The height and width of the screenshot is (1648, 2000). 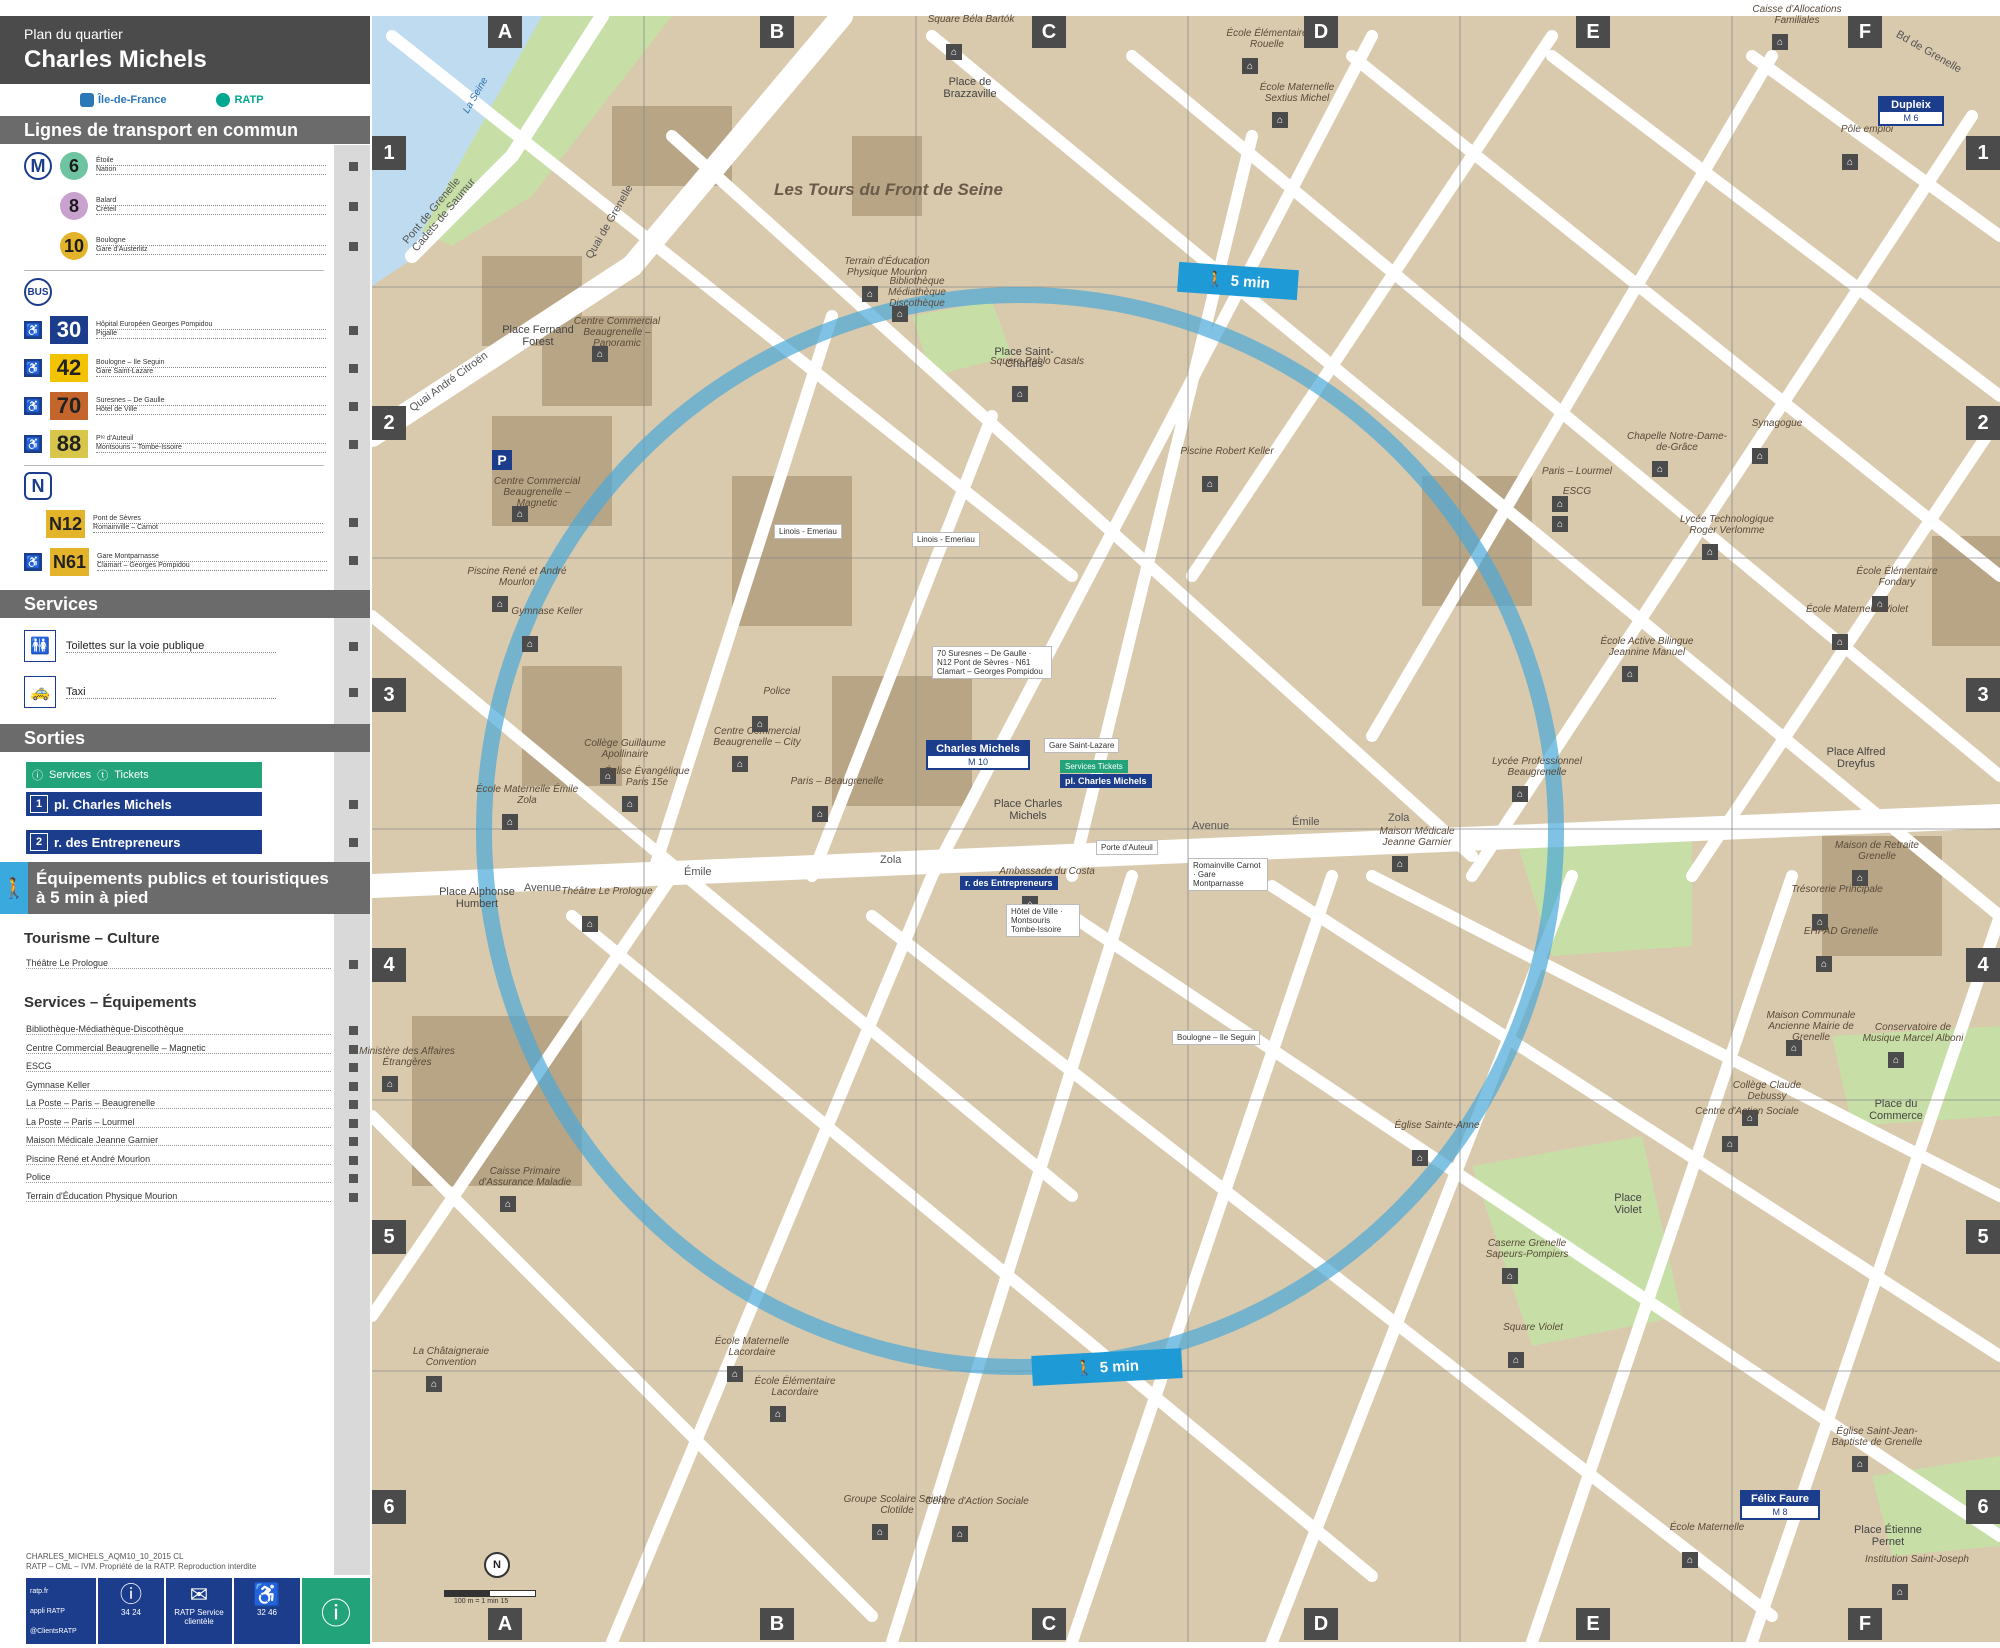 What do you see at coordinates (123, 100) in the screenshot?
I see `idf-logo: Île-de-France` at bounding box center [123, 100].